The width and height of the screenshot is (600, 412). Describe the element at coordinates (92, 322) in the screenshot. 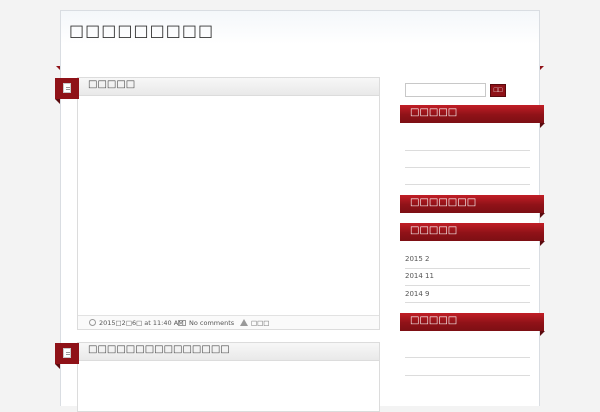

I see `clock-icon` at that location.